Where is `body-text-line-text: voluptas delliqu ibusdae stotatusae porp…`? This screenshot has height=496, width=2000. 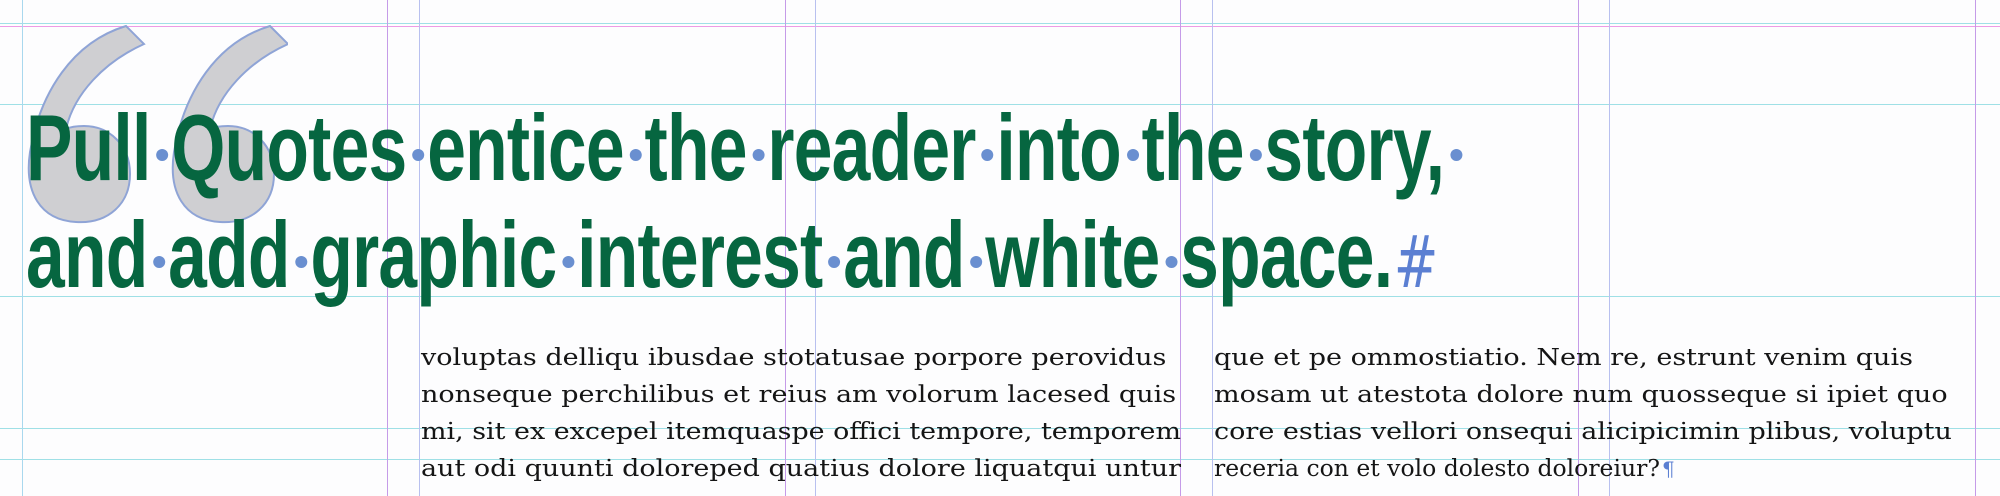 body-text-line-text: voluptas delliqu ibusdae stotatusae porp… is located at coordinates (794, 357).